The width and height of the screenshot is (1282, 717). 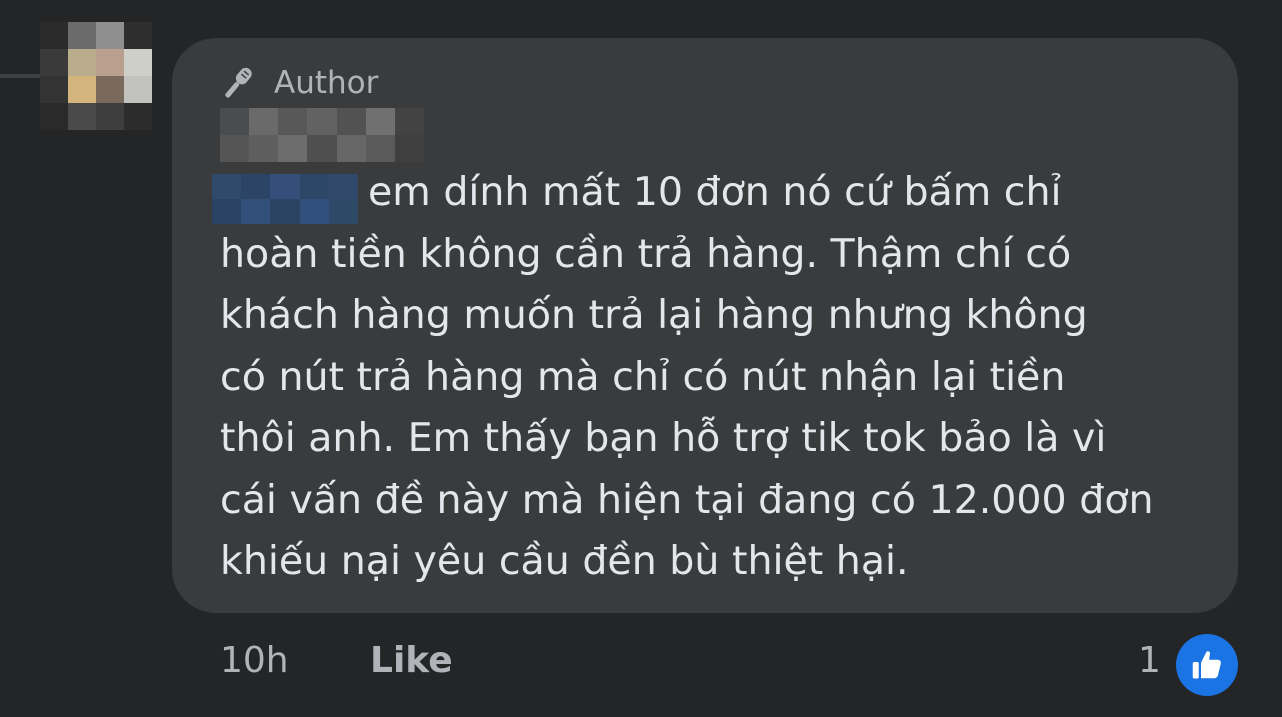 What do you see at coordinates (238, 82) in the screenshot?
I see `microphone-icon` at bounding box center [238, 82].